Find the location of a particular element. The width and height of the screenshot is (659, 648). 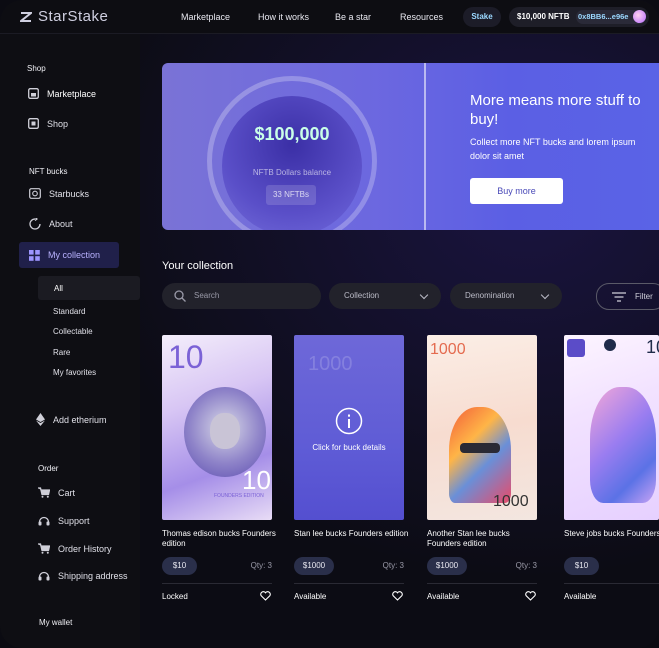

sidebar-item-my-collection: My collection is located at coordinates (69, 255).